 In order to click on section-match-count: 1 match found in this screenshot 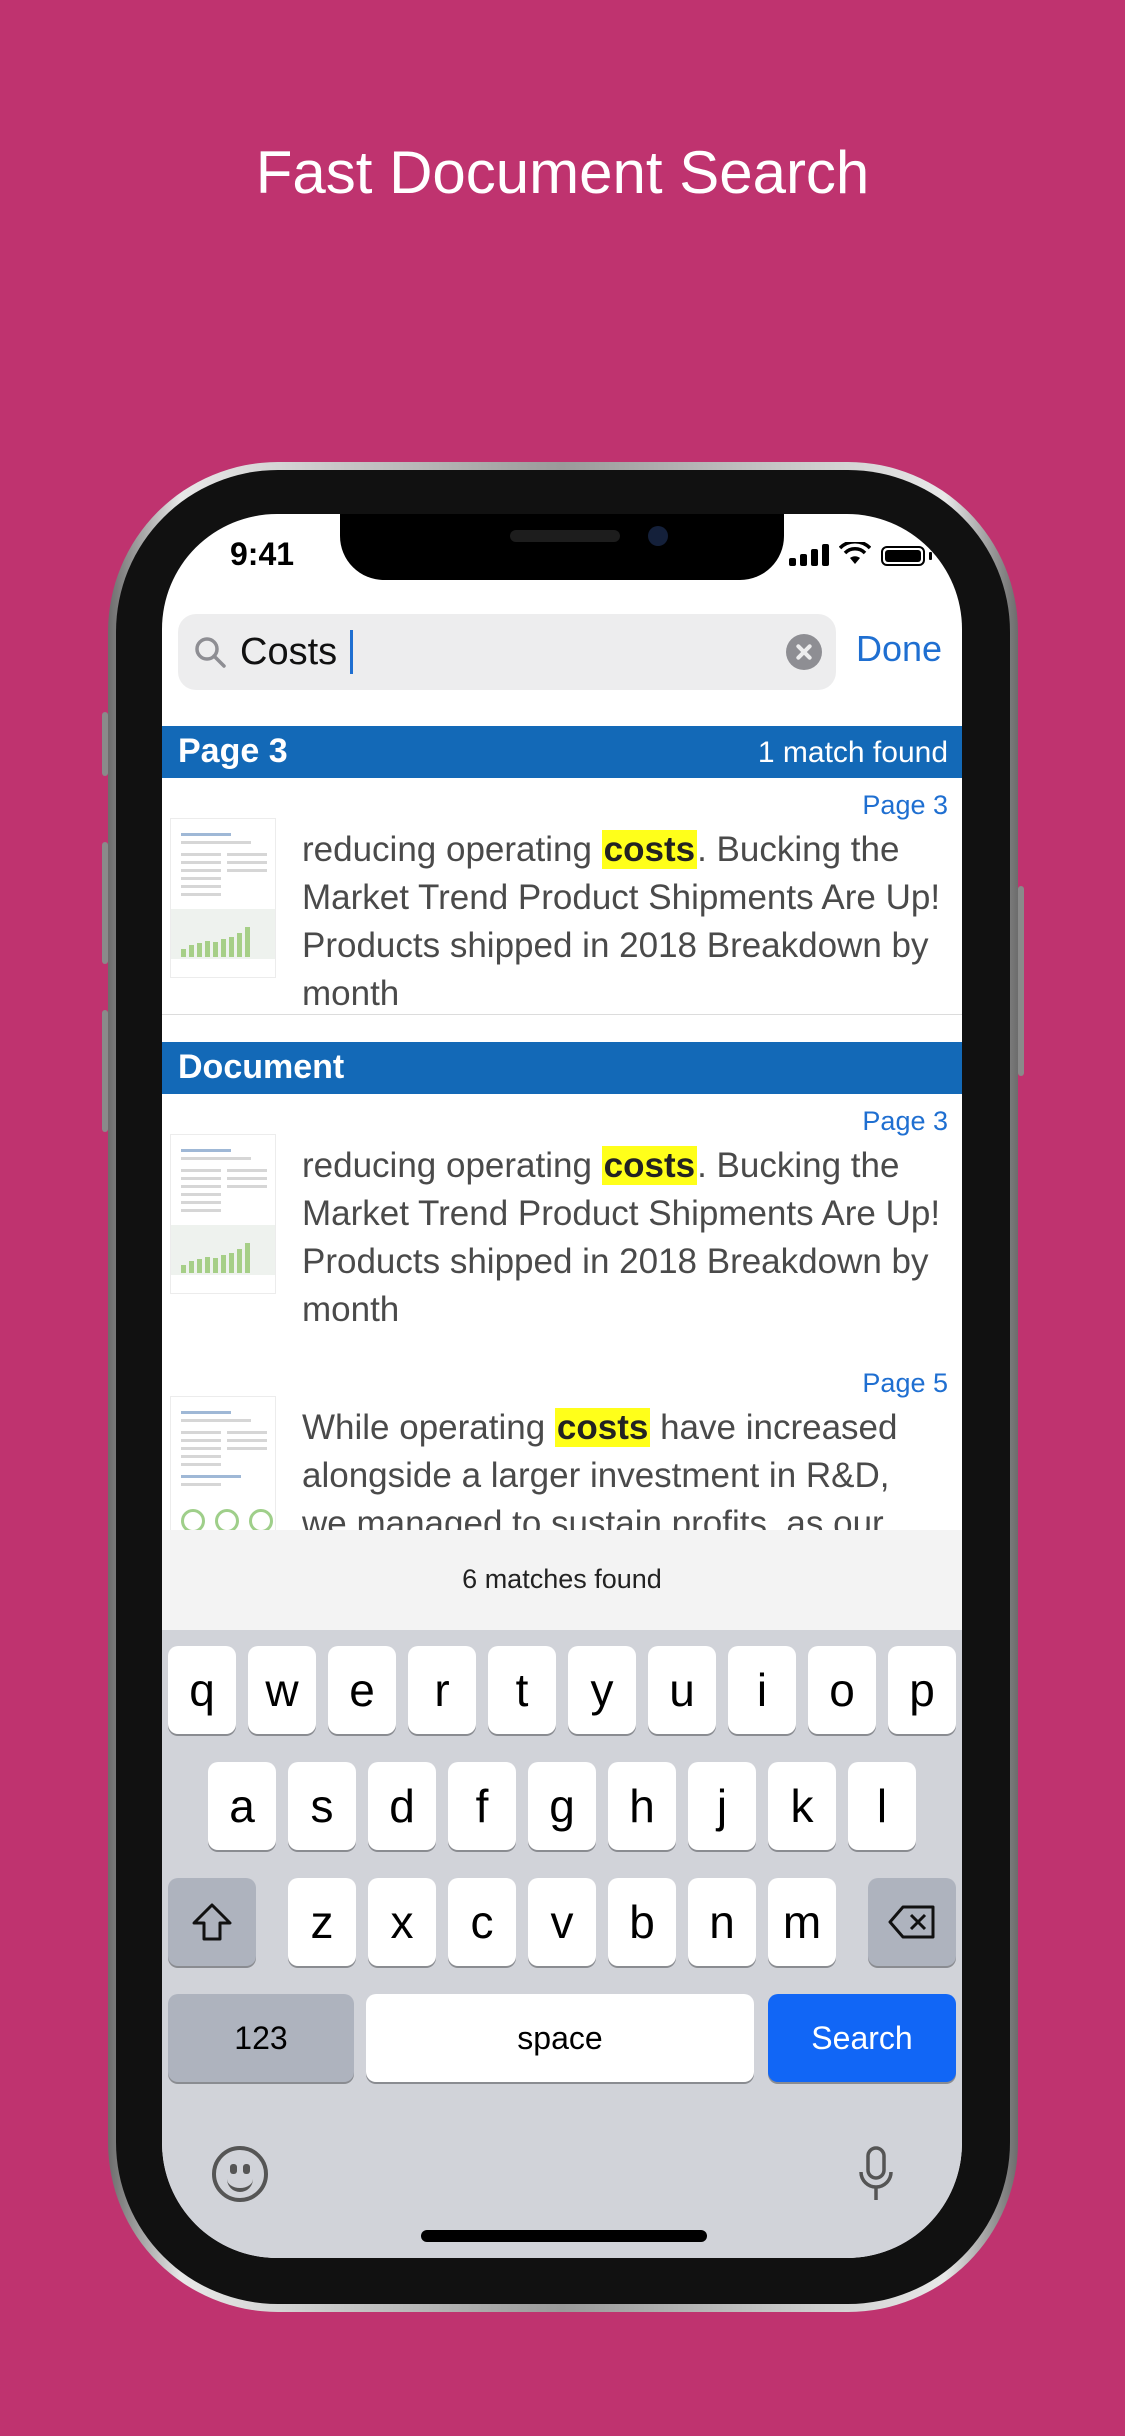, I will do `click(852, 752)`.